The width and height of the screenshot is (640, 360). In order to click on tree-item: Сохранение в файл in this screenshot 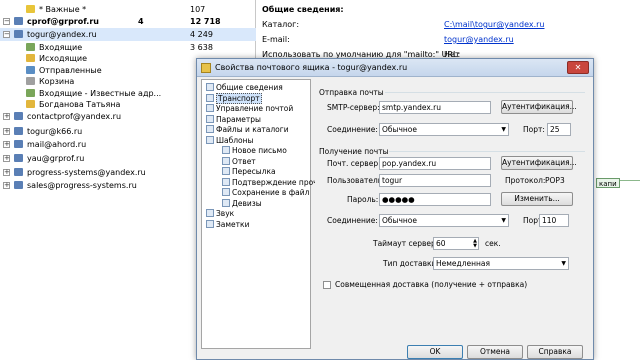, I will do `click(265, 192)`.